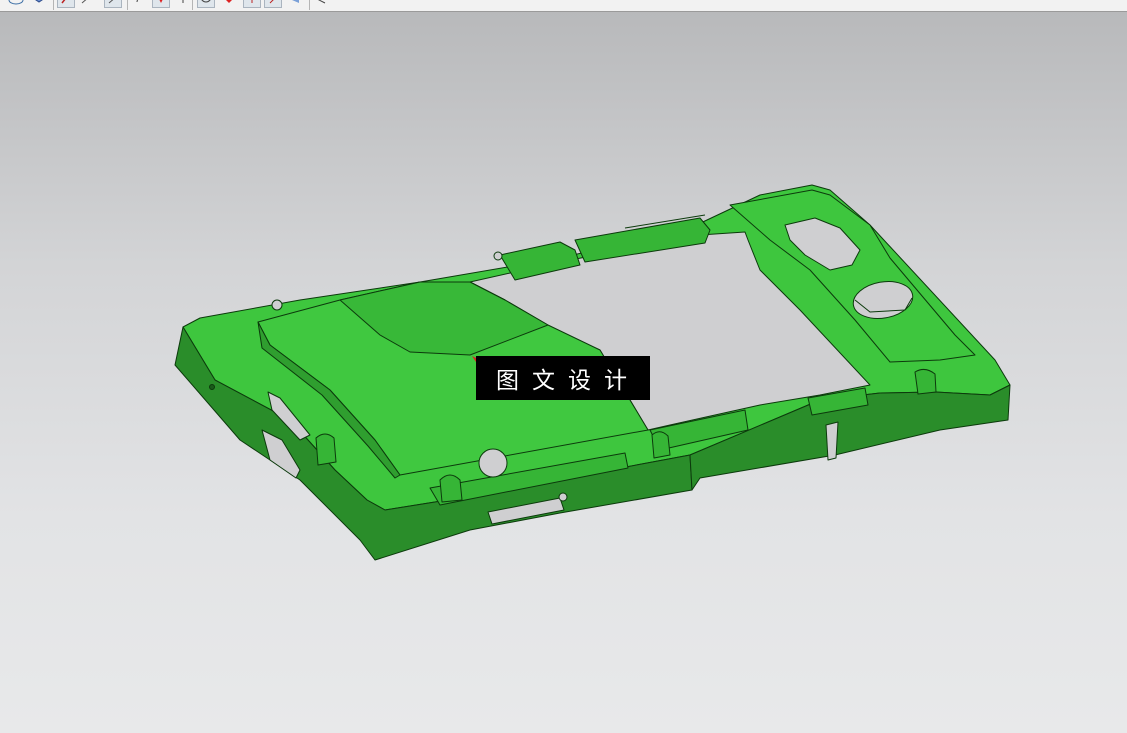  I want to click on snap-point-icon, so click(66, 4).